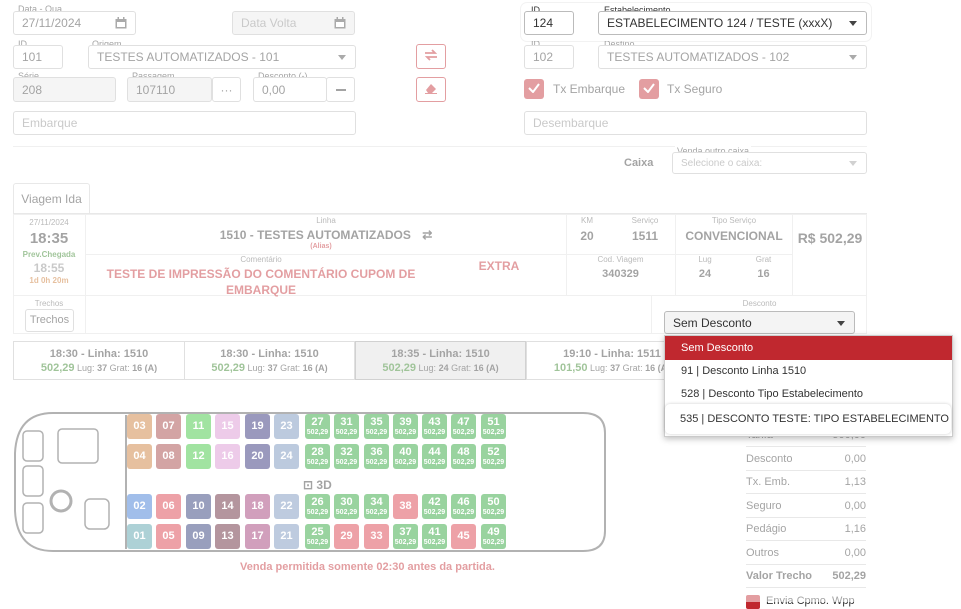 This screenshot has height=609, width=961. Describe the element at coordinates (340, 89) in the screenshot. I see `minus-button` at that location.